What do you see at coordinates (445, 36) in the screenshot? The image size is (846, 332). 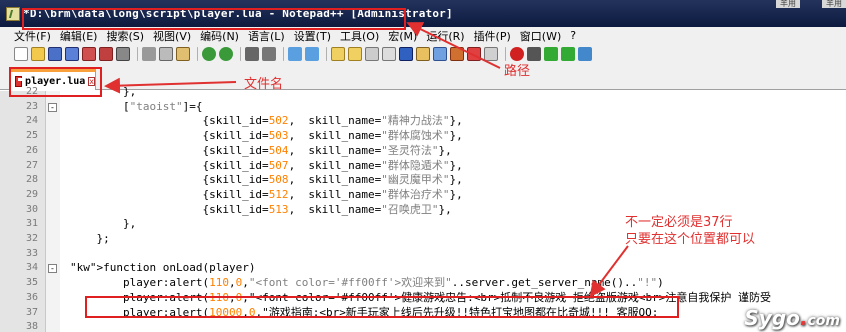 I see `menu-run: 运行(R)` at bounding box center [445, 36].